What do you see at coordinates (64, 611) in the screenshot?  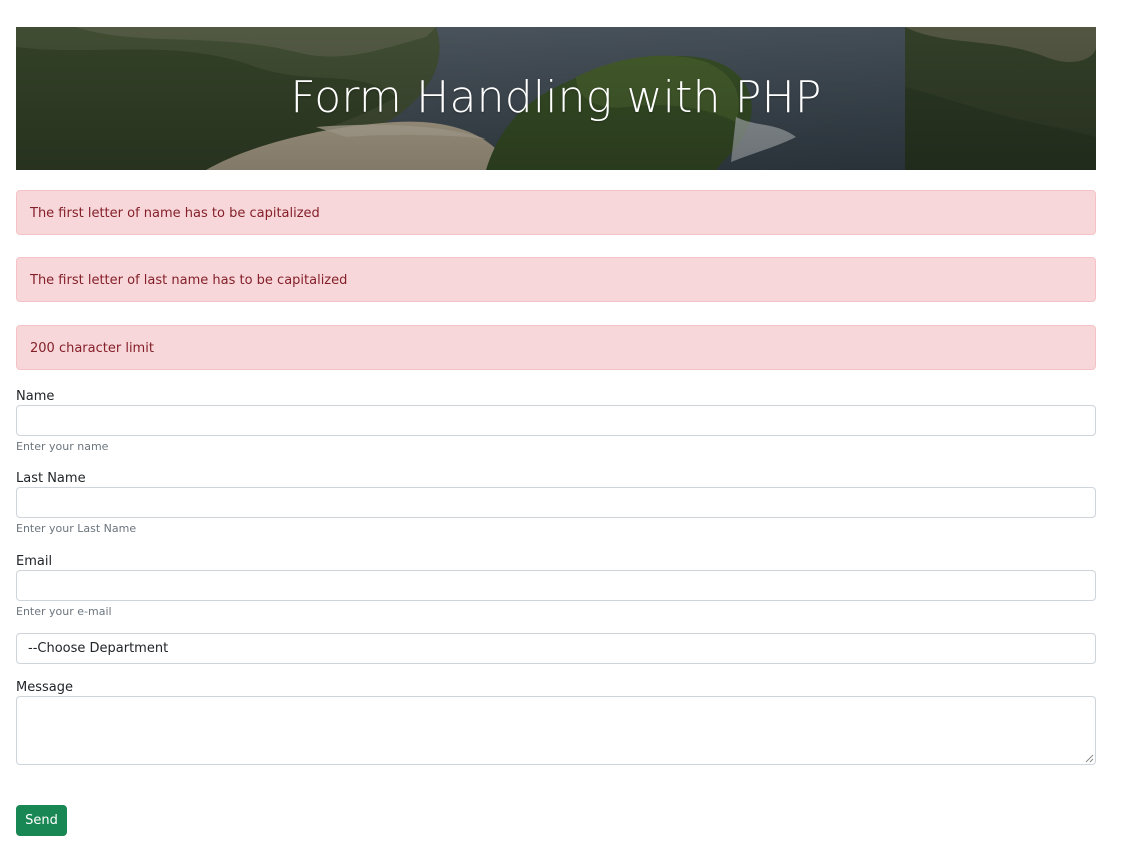 I see `email-help-text: Enter your e-mail` at bounding box center [64, 611].